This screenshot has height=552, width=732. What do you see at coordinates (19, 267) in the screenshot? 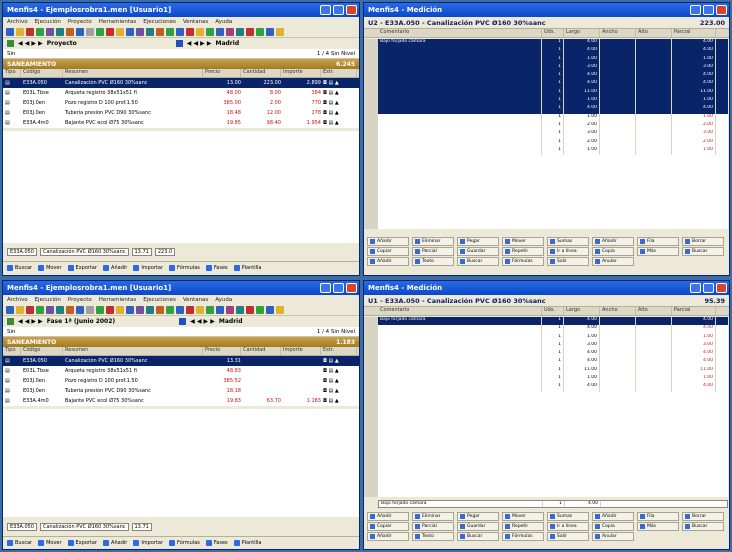
I see `bottom-toolbar-button: Buscar` at bounding box center [19, 267].